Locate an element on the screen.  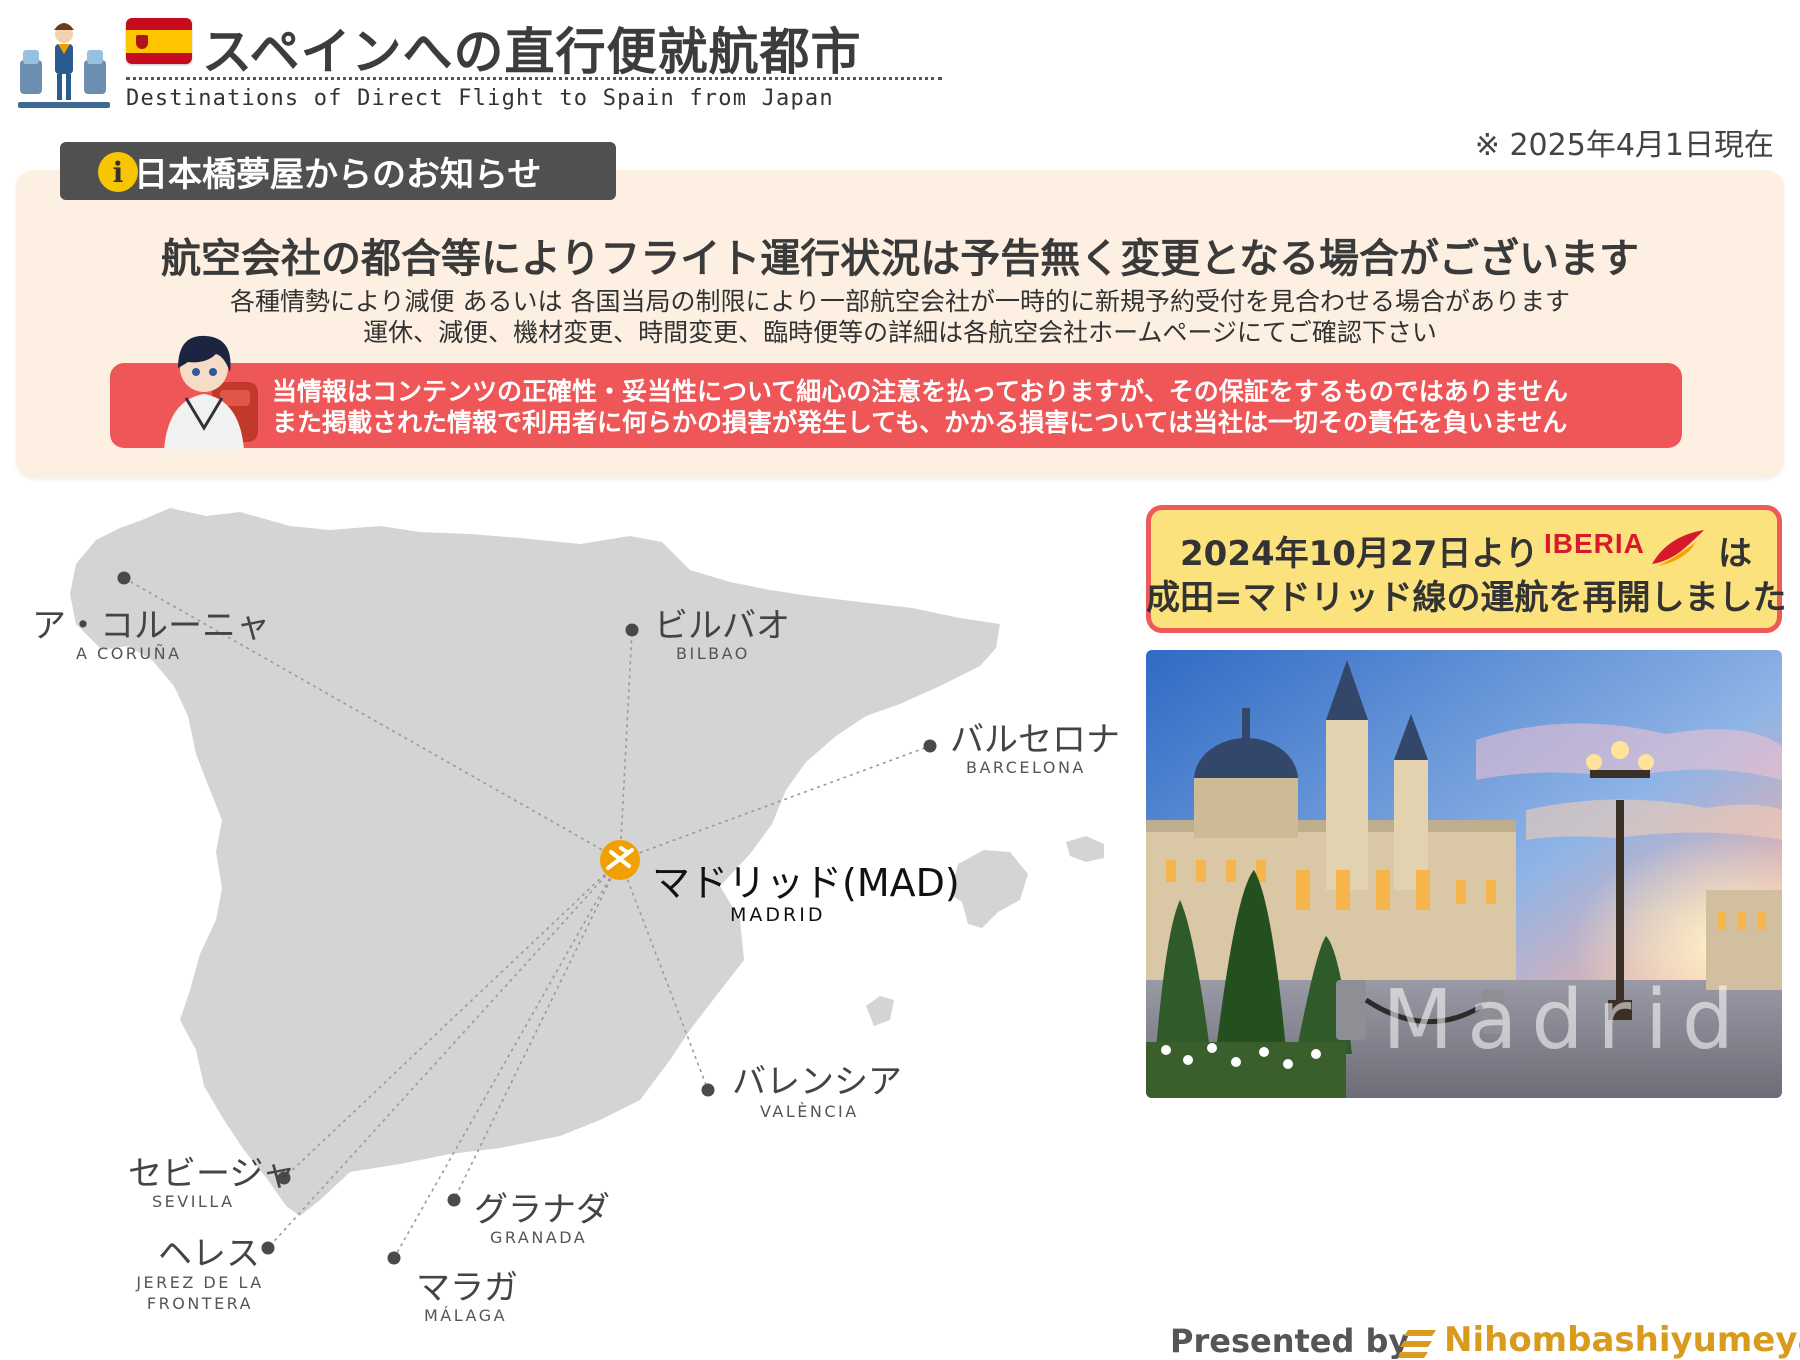
photo-caption-madrid: Madrid is located at coordinates (1565, 1020).